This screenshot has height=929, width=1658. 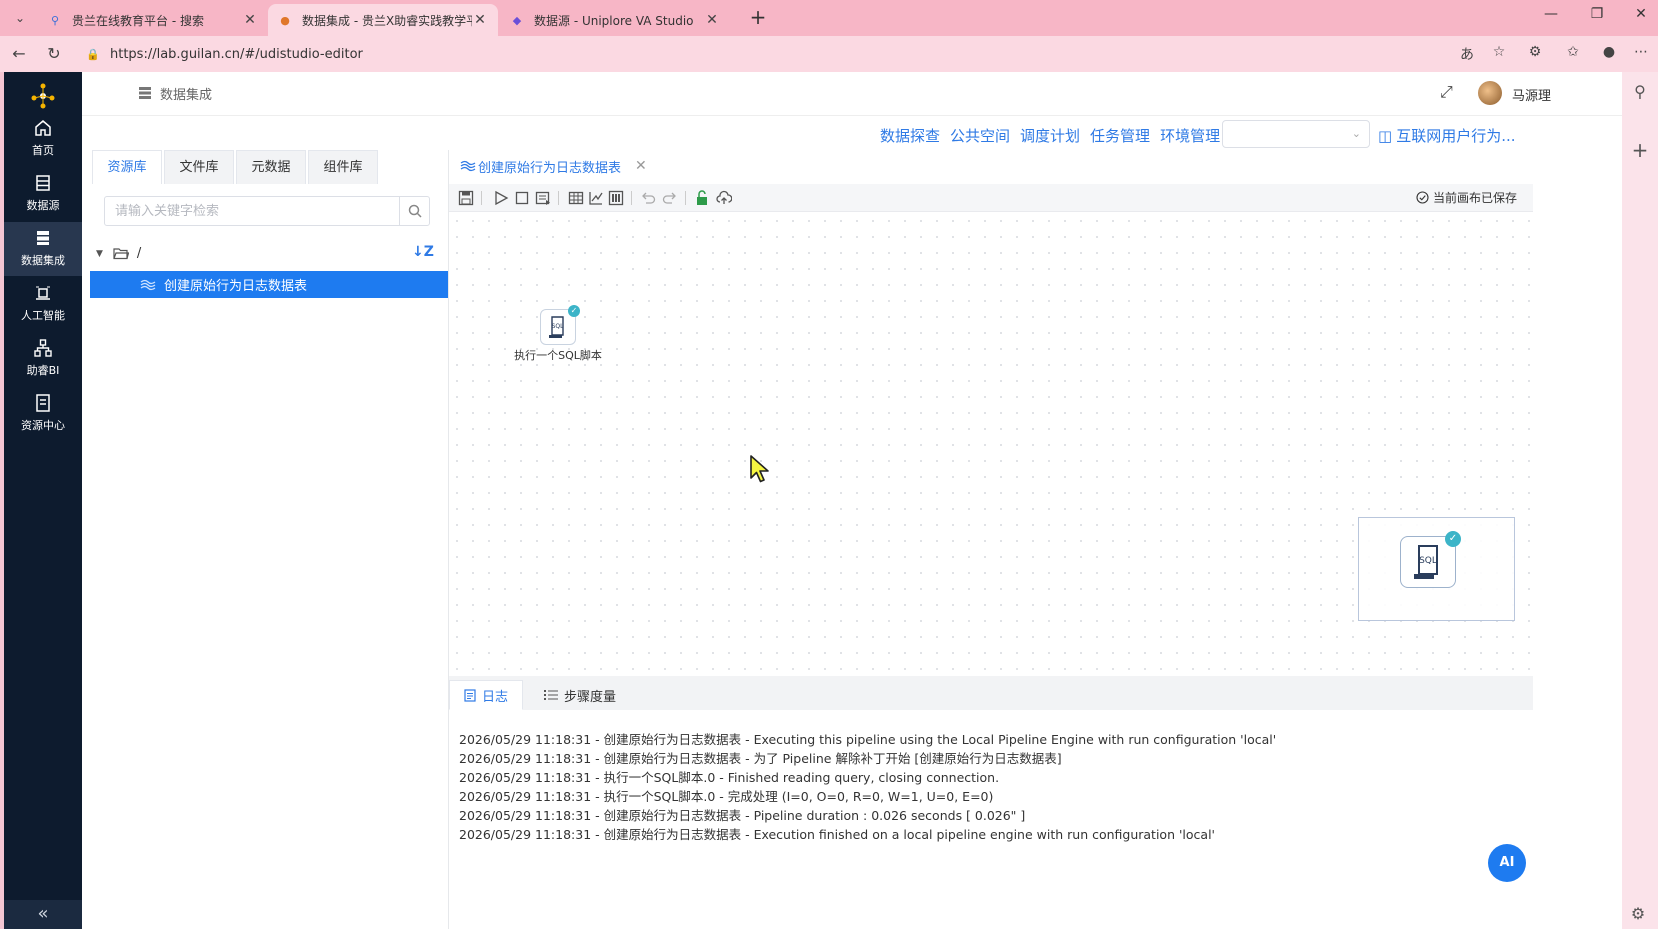 I want to click on back-arrow-icon: ←, so click(x=19, y=55).